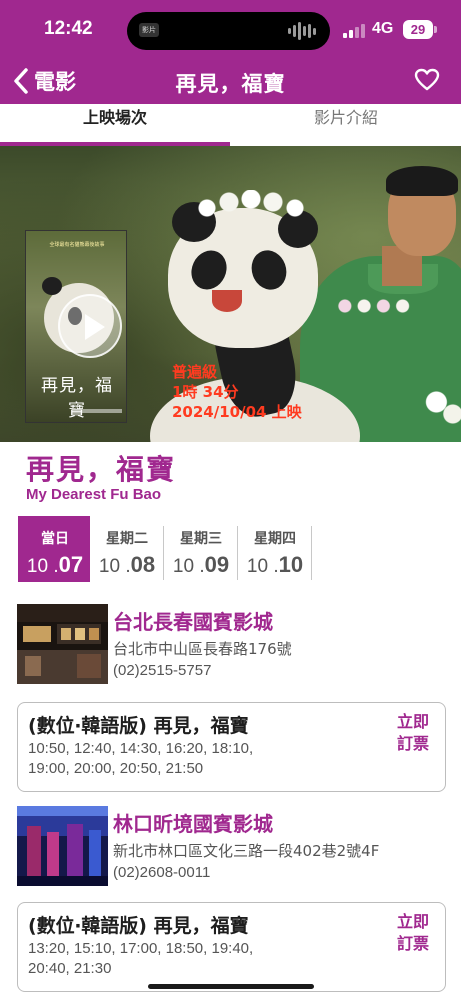 The height and width of the screenshot is (1000, 461). What do you see at coordinates (205, 392) in the screenshot?
I see `duration-label: 1時 34分` at bounding box center [205, 392].